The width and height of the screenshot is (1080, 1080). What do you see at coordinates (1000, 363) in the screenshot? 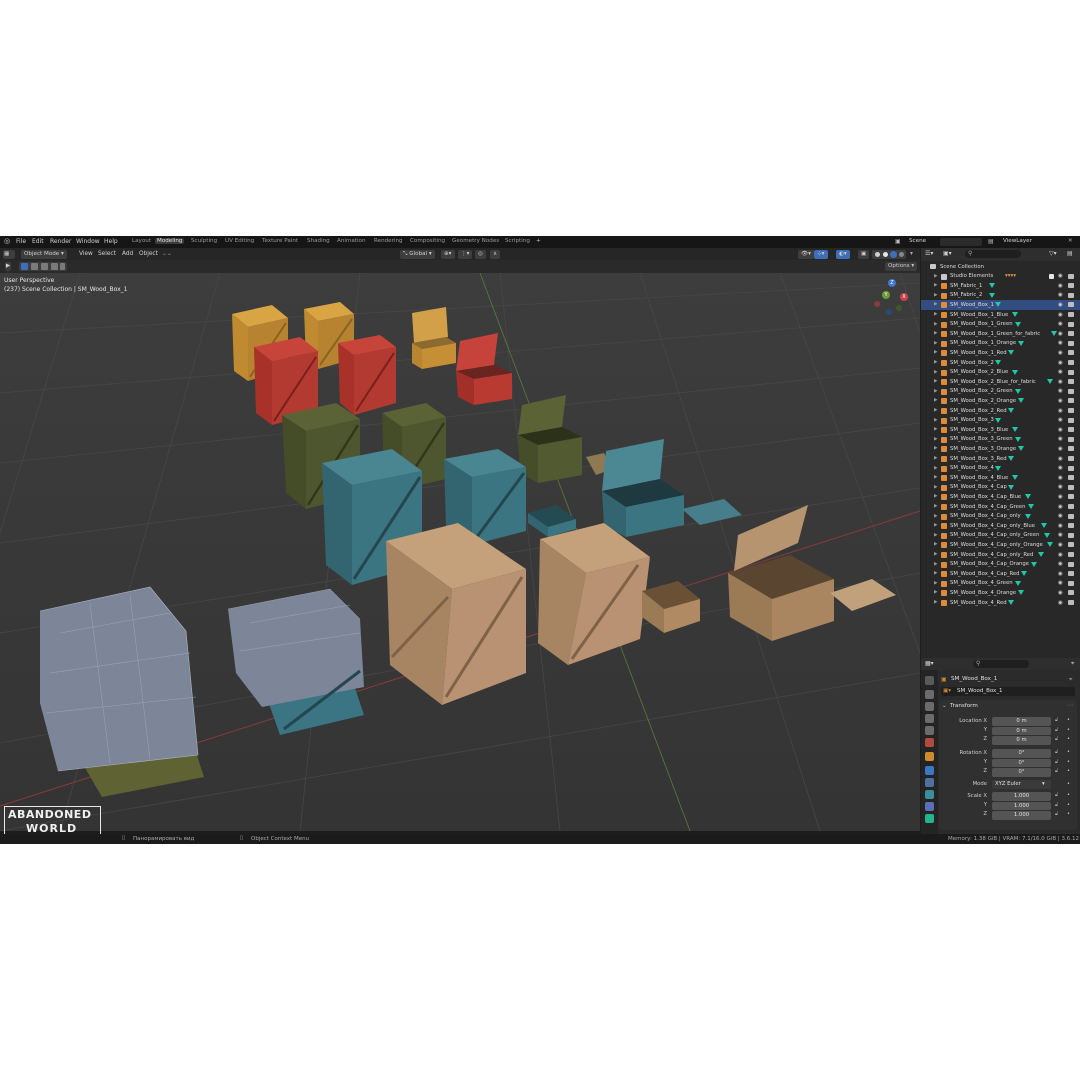
I see `outliner-object-row: ▶ SM_Wood_Box_2 ◉` at bounding box center [1000, 363].